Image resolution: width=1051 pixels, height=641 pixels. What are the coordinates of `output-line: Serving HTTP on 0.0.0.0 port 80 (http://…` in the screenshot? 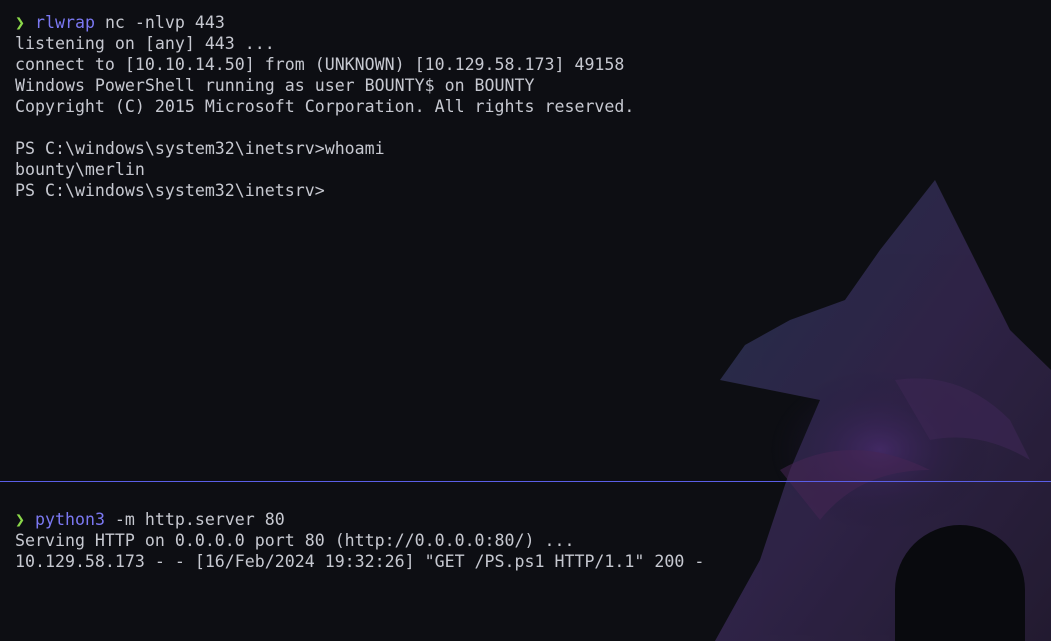 It's located at (295, 540).